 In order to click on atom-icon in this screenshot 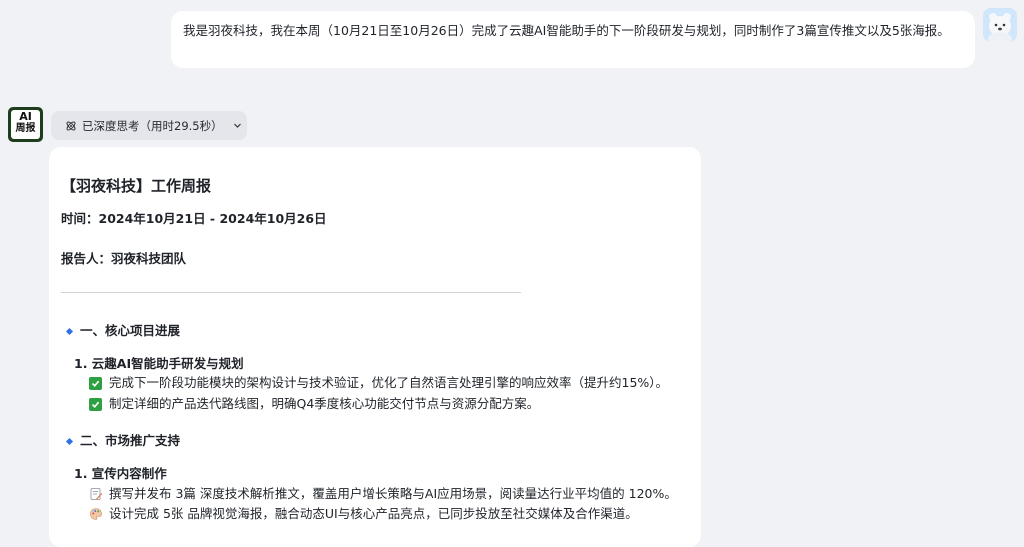, I will do `click(71, 125)`.